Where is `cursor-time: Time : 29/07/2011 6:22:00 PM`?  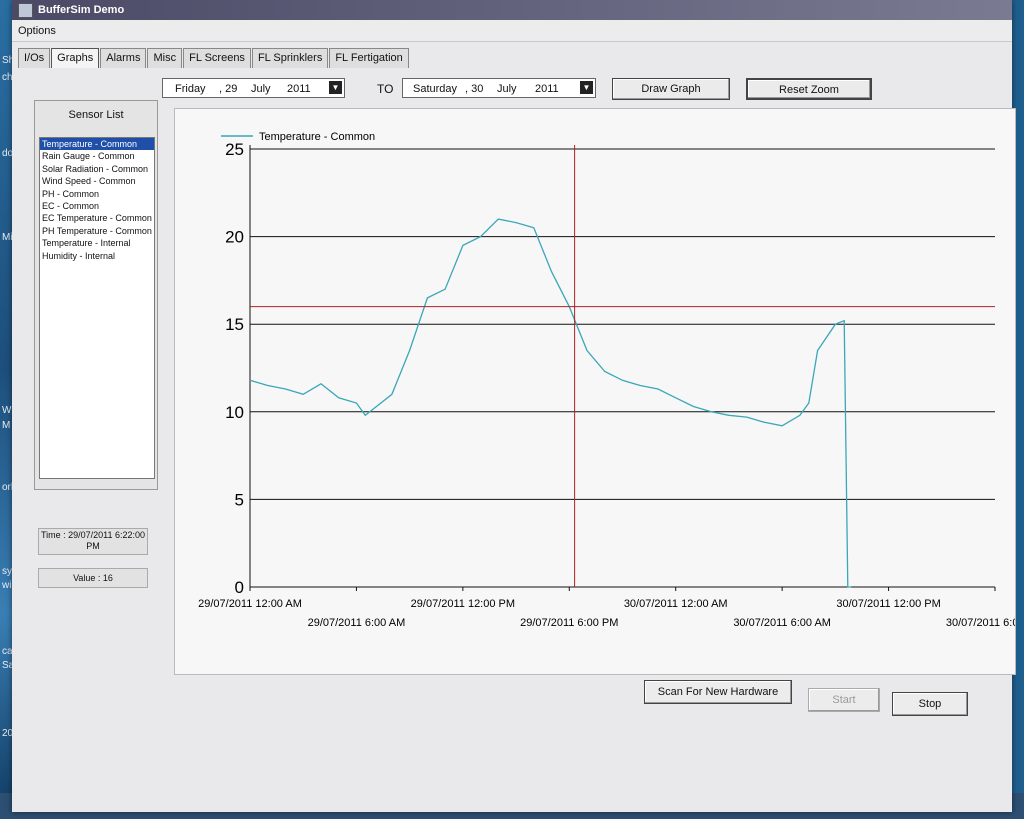 cursor-time: Time : 29/07/2011 6:22:00 PM is located at coordinates (93, 540).